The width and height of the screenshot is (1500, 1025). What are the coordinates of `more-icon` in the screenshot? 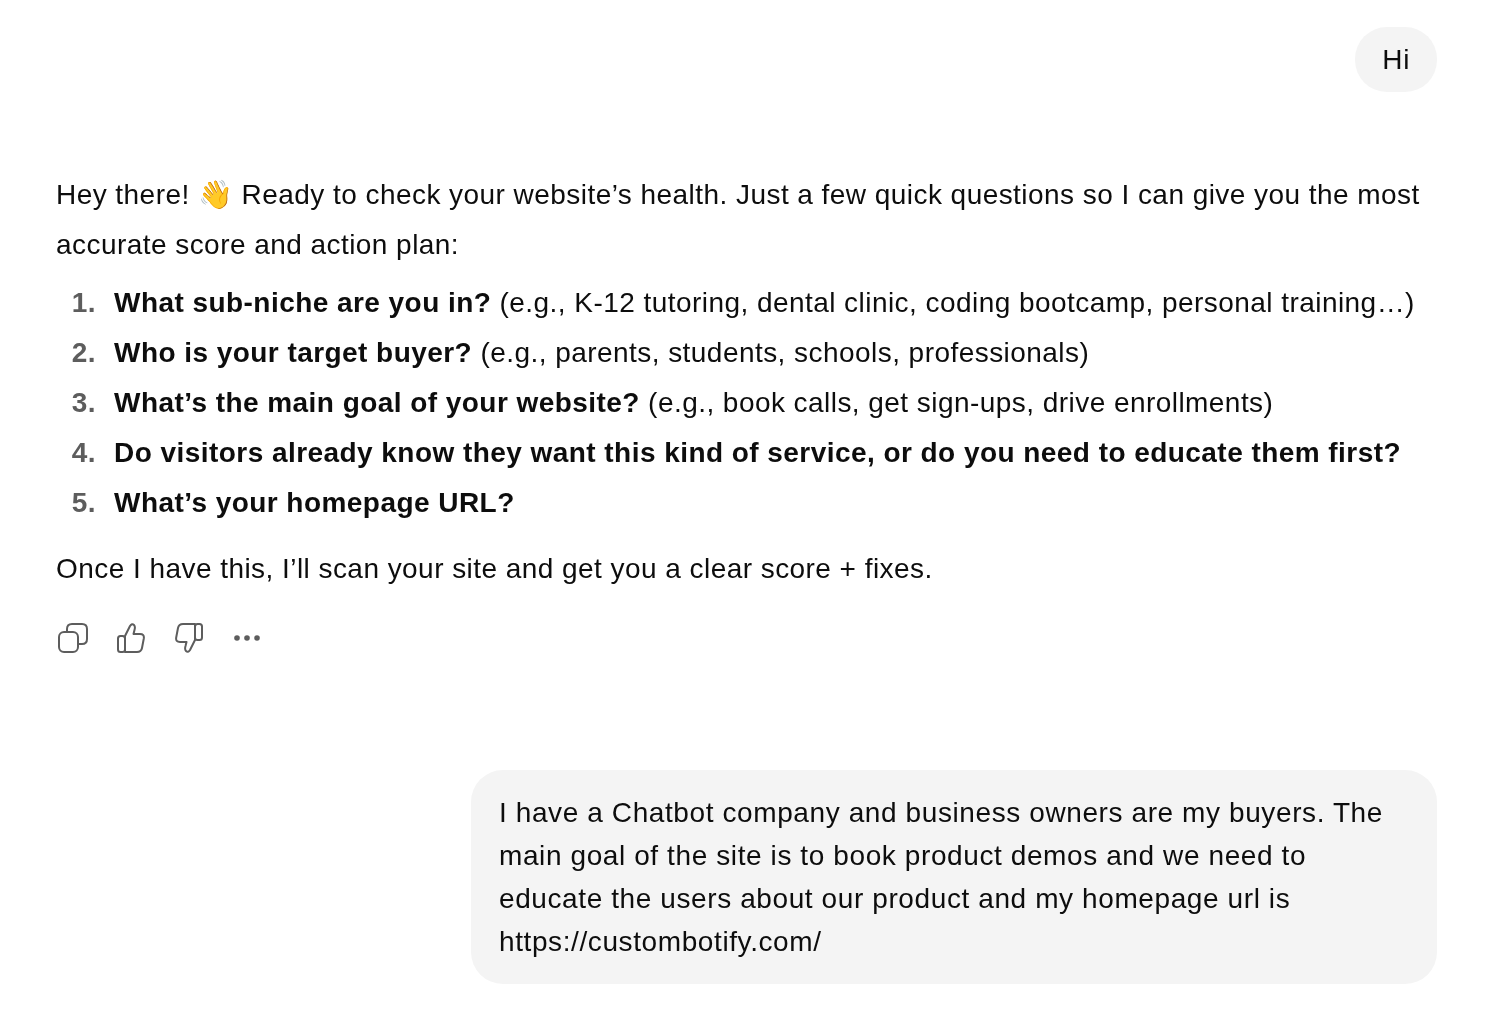 It's located at (247, 638).